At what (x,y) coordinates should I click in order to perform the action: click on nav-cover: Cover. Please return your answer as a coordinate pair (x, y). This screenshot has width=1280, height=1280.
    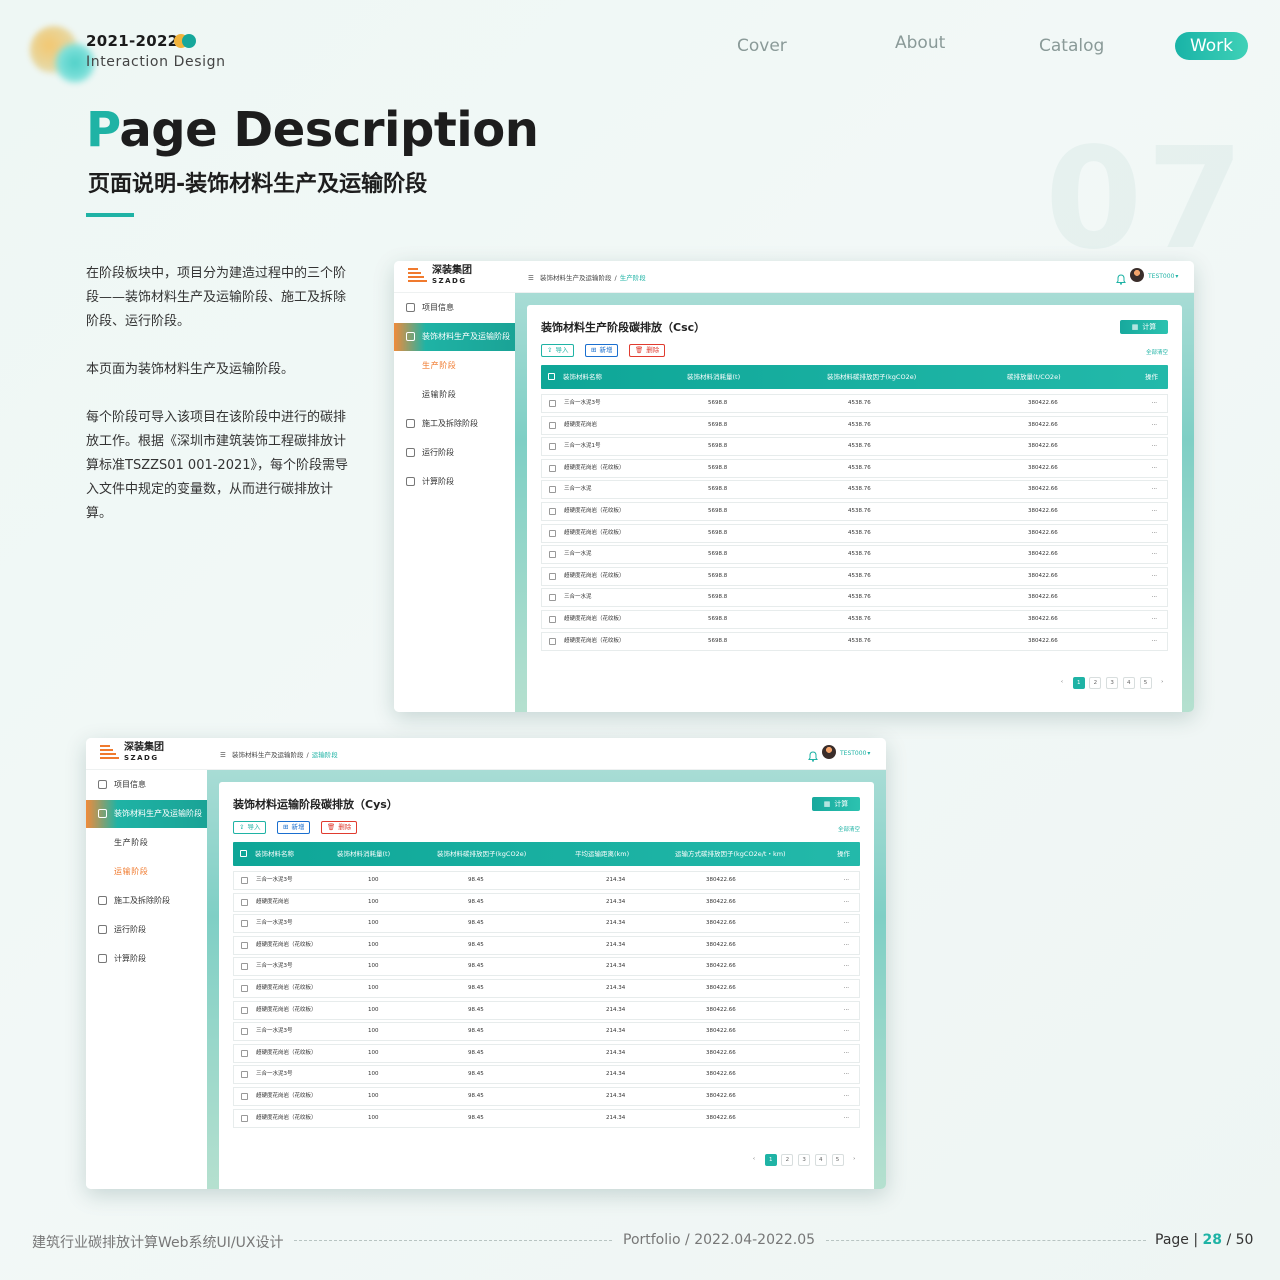
    Looking at the image, I should click on (762, 46).